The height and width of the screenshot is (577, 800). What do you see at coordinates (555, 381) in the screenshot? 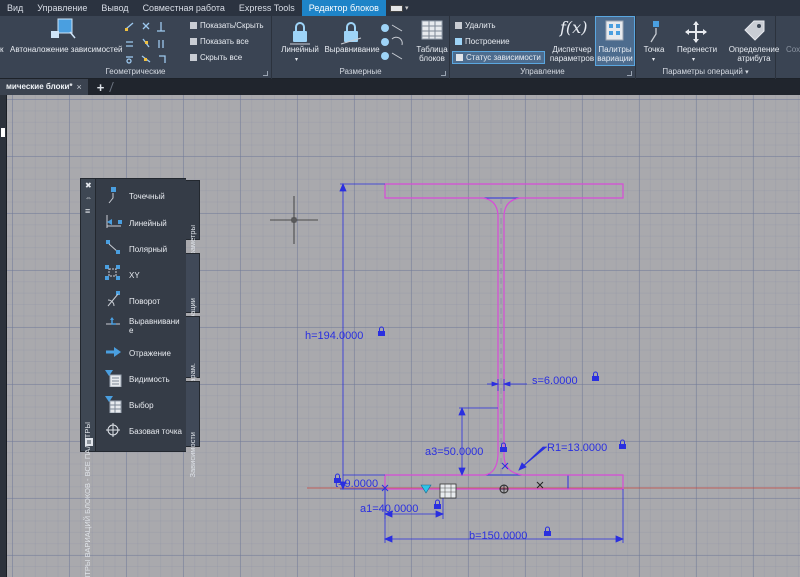
I see `dim-s-label: s=6.0000` at bounding box center [555, 381].